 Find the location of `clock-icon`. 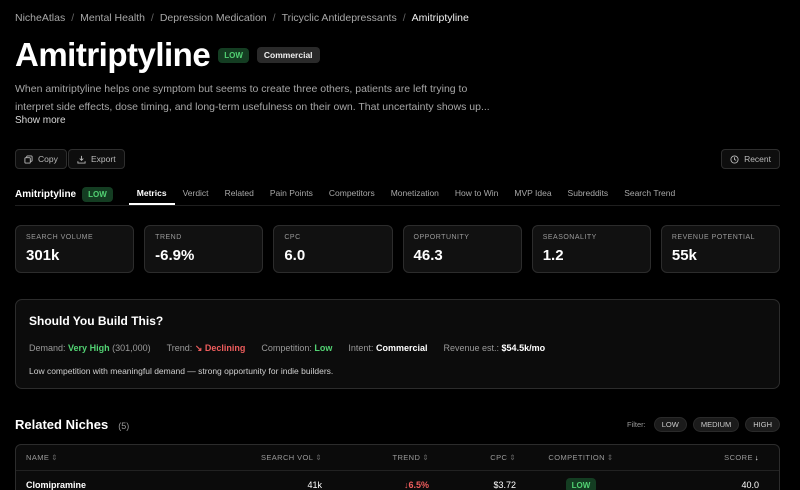

clock-icon is located at coordinates (734, 159).